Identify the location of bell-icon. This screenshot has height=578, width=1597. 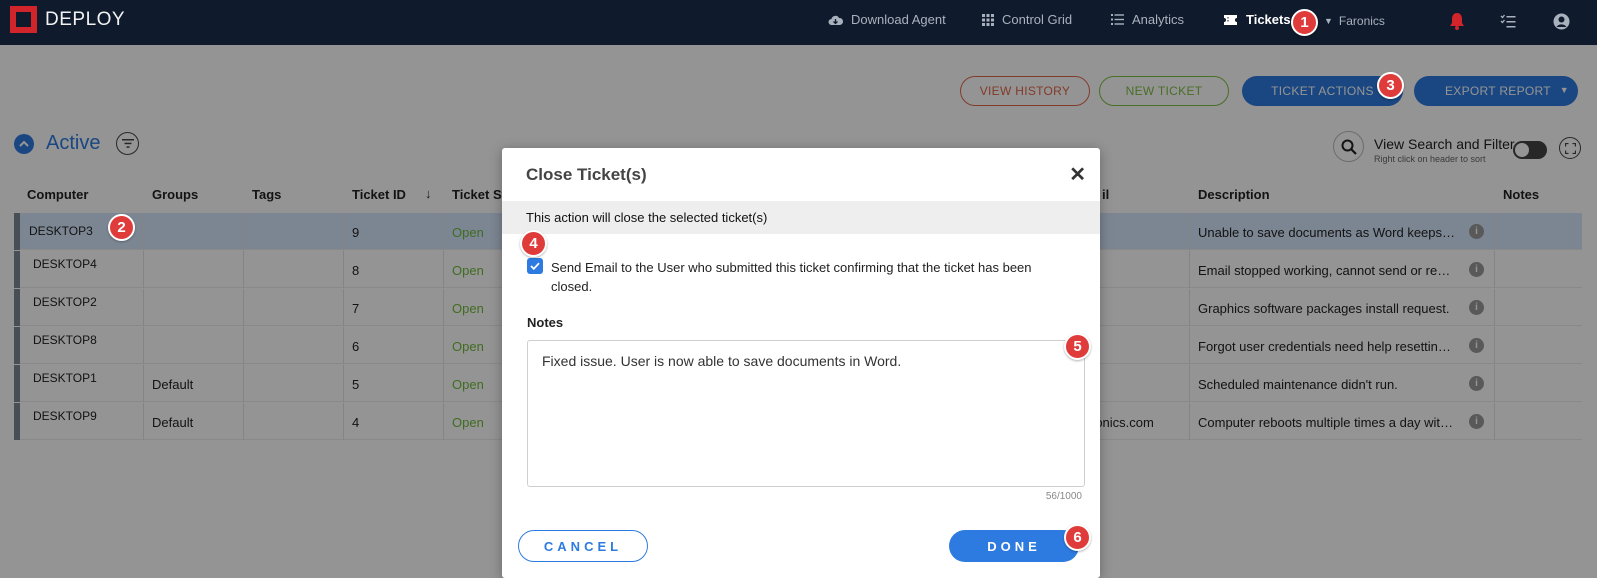
(1457, 21).